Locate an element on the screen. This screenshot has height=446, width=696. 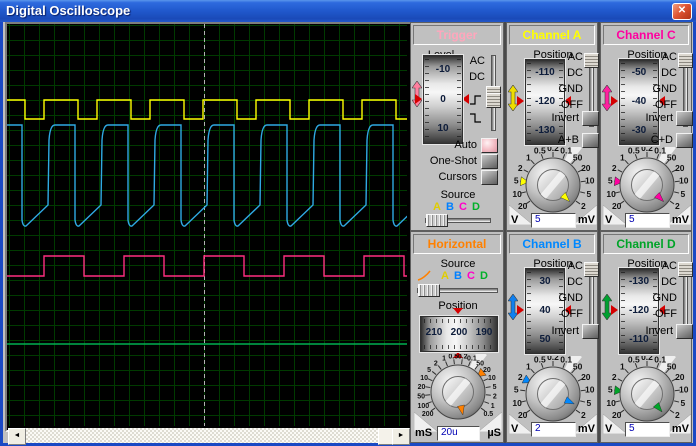
channel-d-value-row: V 5 mV is located at coordinates (646, 429).